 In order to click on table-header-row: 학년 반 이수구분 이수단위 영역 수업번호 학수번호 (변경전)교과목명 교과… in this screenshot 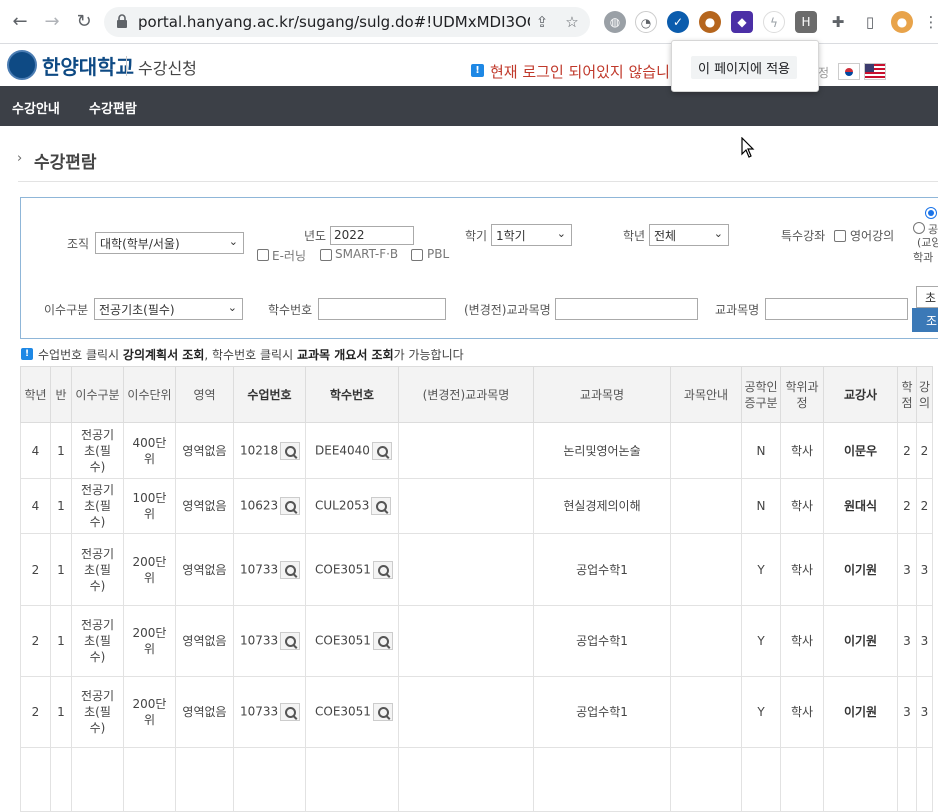, I will do `click(476, 394)`.